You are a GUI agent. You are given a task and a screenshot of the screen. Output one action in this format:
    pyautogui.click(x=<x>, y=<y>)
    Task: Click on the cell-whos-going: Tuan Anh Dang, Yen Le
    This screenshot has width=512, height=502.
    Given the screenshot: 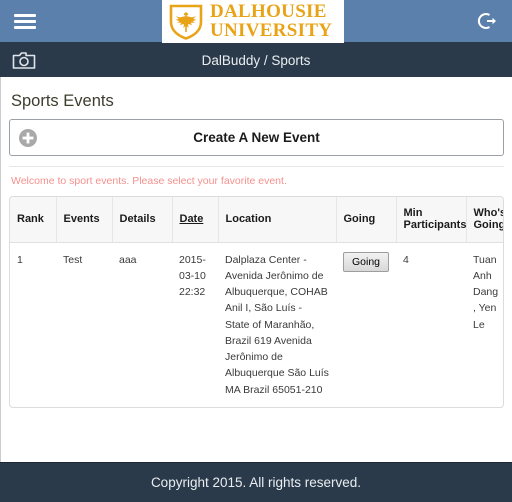 What is the action you would take?
    pyautogui.click(x=486, y=292)
    